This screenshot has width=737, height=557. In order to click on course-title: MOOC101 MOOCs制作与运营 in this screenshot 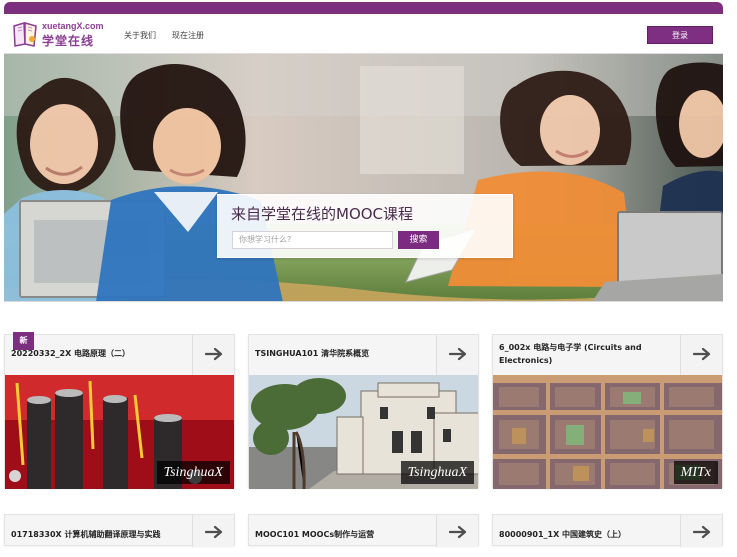, I will do `click(314, 534)`.